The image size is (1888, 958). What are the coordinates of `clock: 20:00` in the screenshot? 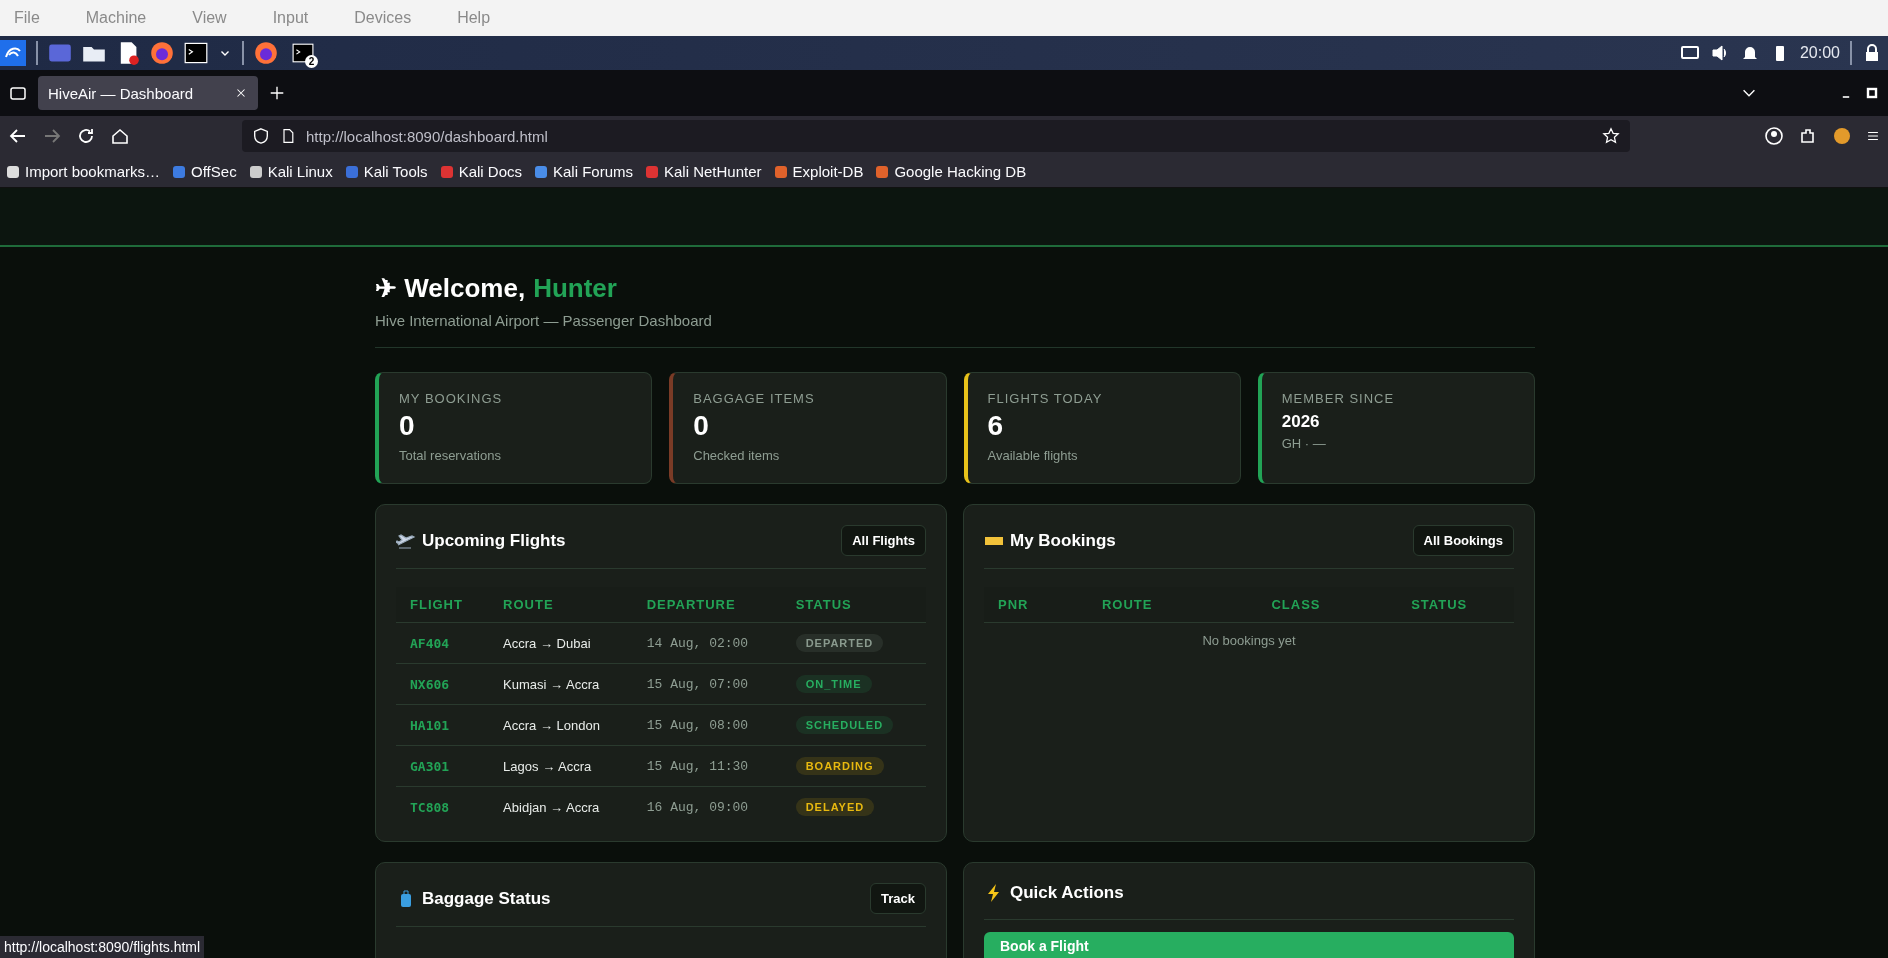 It's located at (1819, 53).